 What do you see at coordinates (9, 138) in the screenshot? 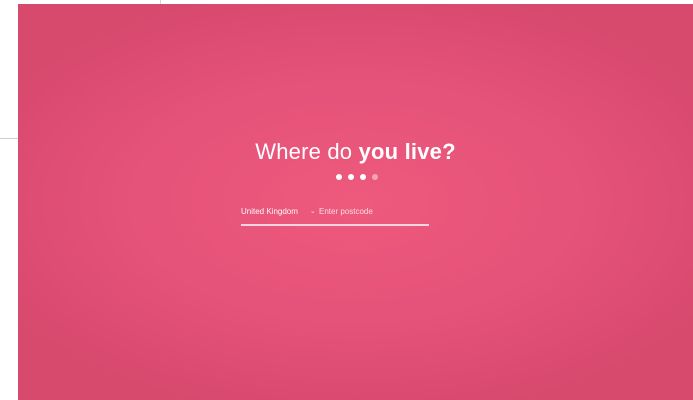
I see `divider-line` at bounding box center [9, 138].